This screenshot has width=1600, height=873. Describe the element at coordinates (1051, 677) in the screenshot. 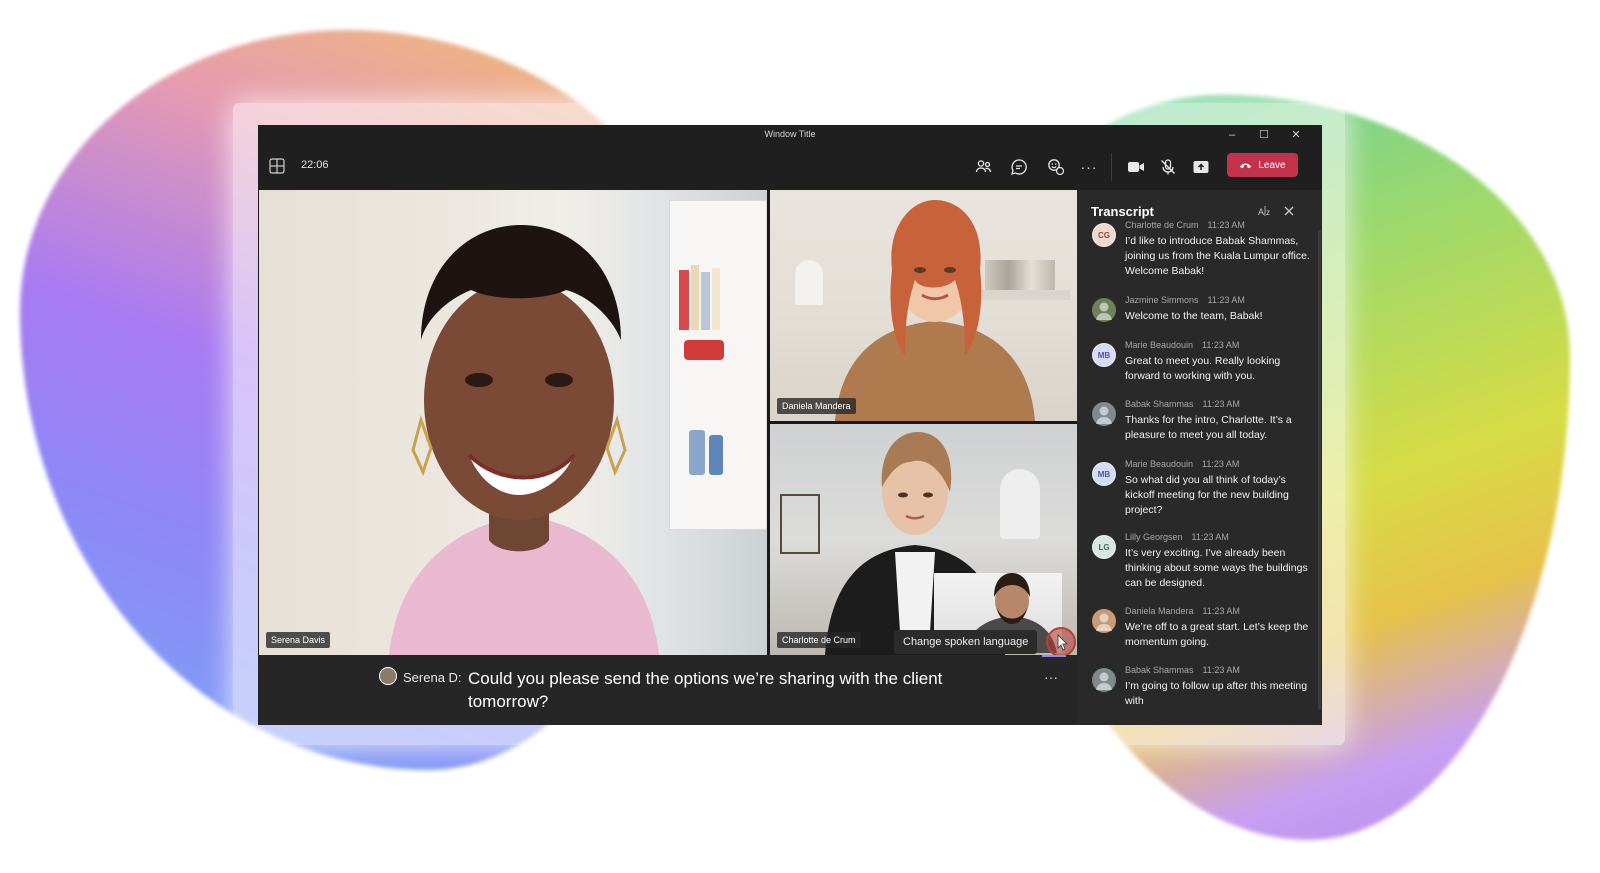

I see `caption-more-options-button: ···` at that location.